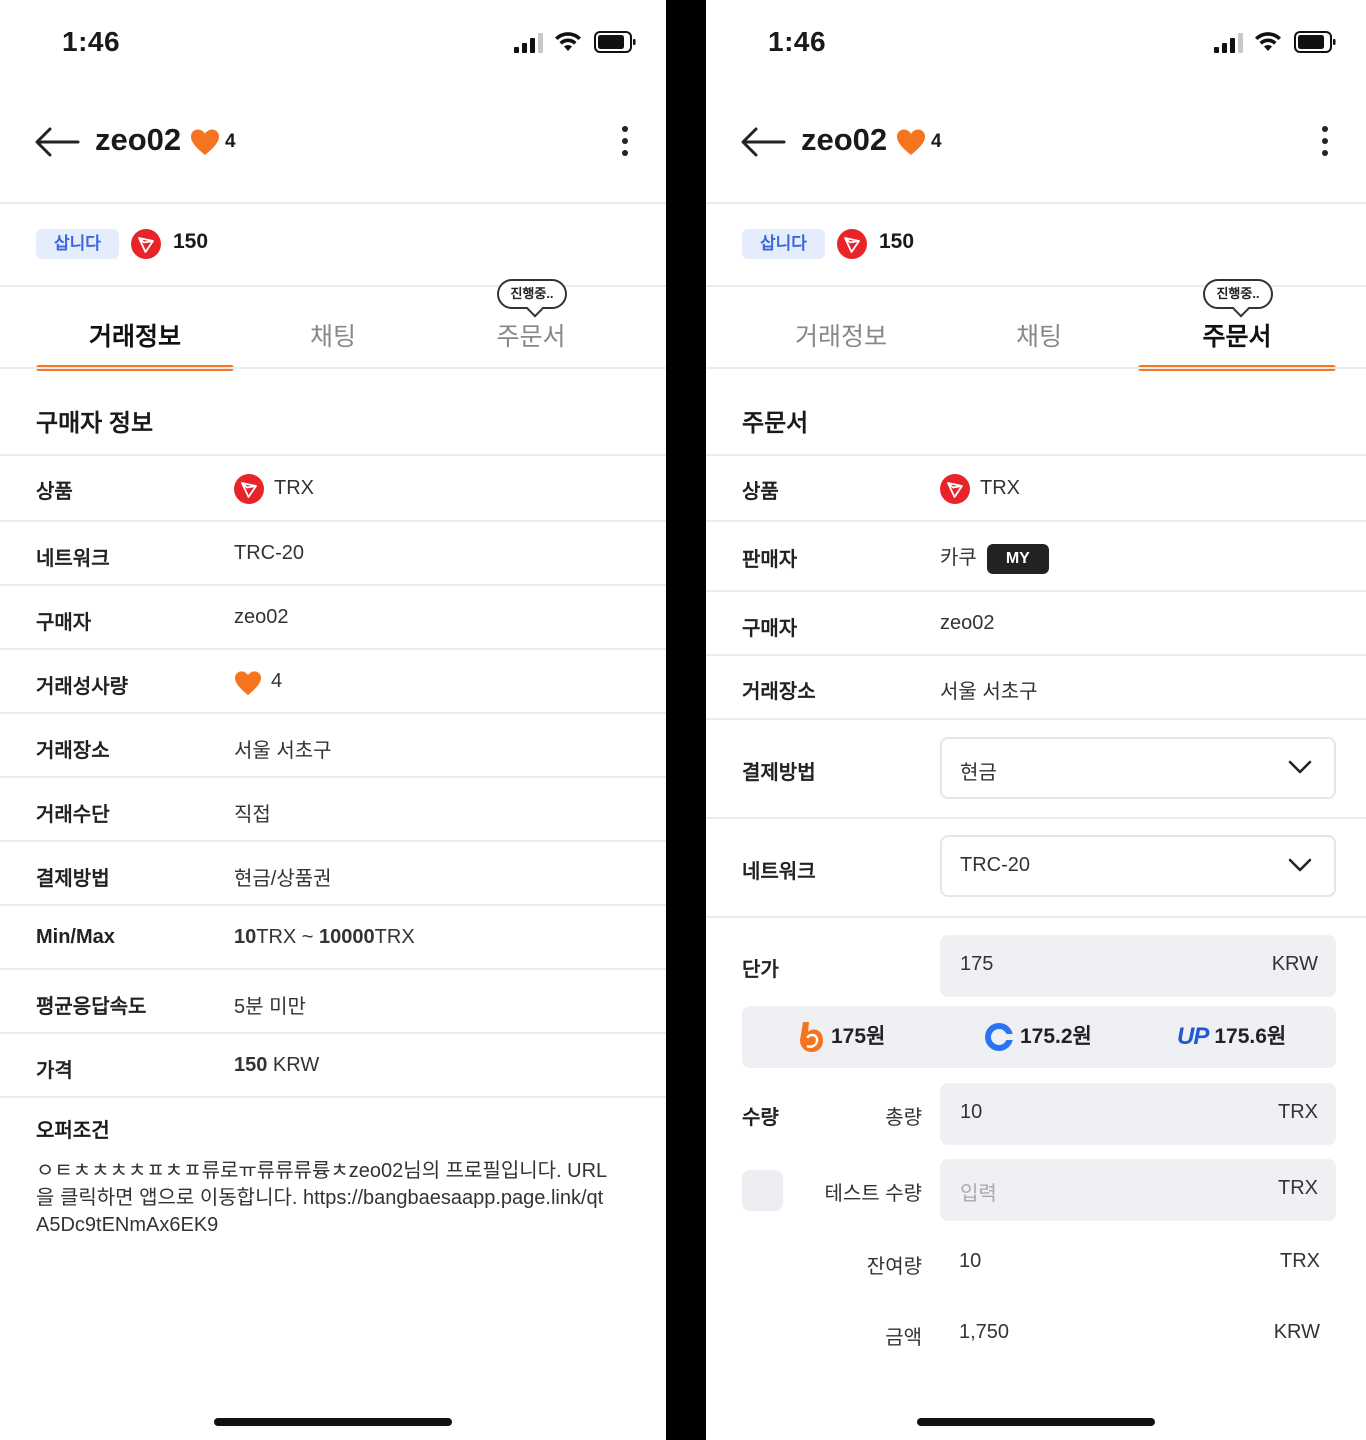 The height and width of the screenshot is (1440, 1366). I want to click on chevron-down-icon, so click(1300, 865).